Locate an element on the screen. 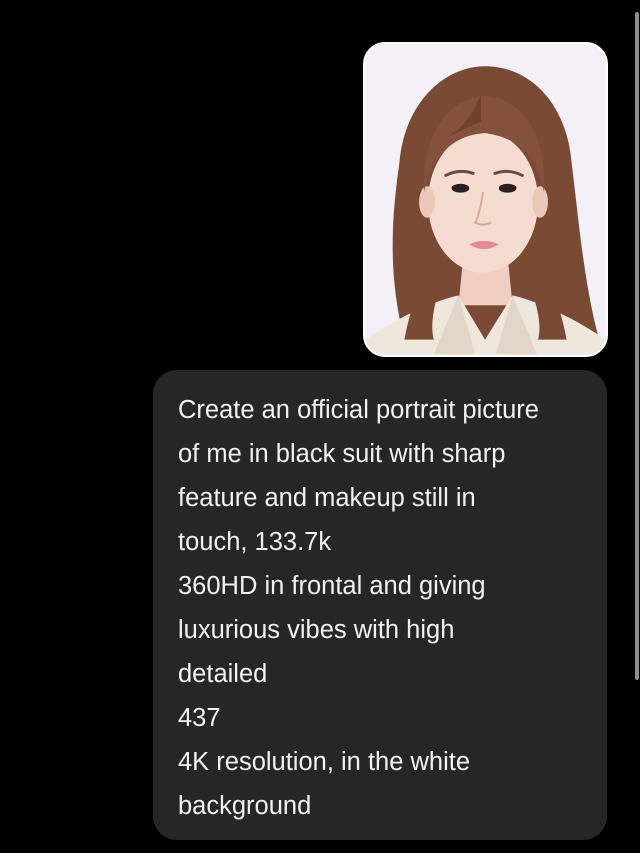  portrait-photo-attachment is located at coordinates (485, 199).